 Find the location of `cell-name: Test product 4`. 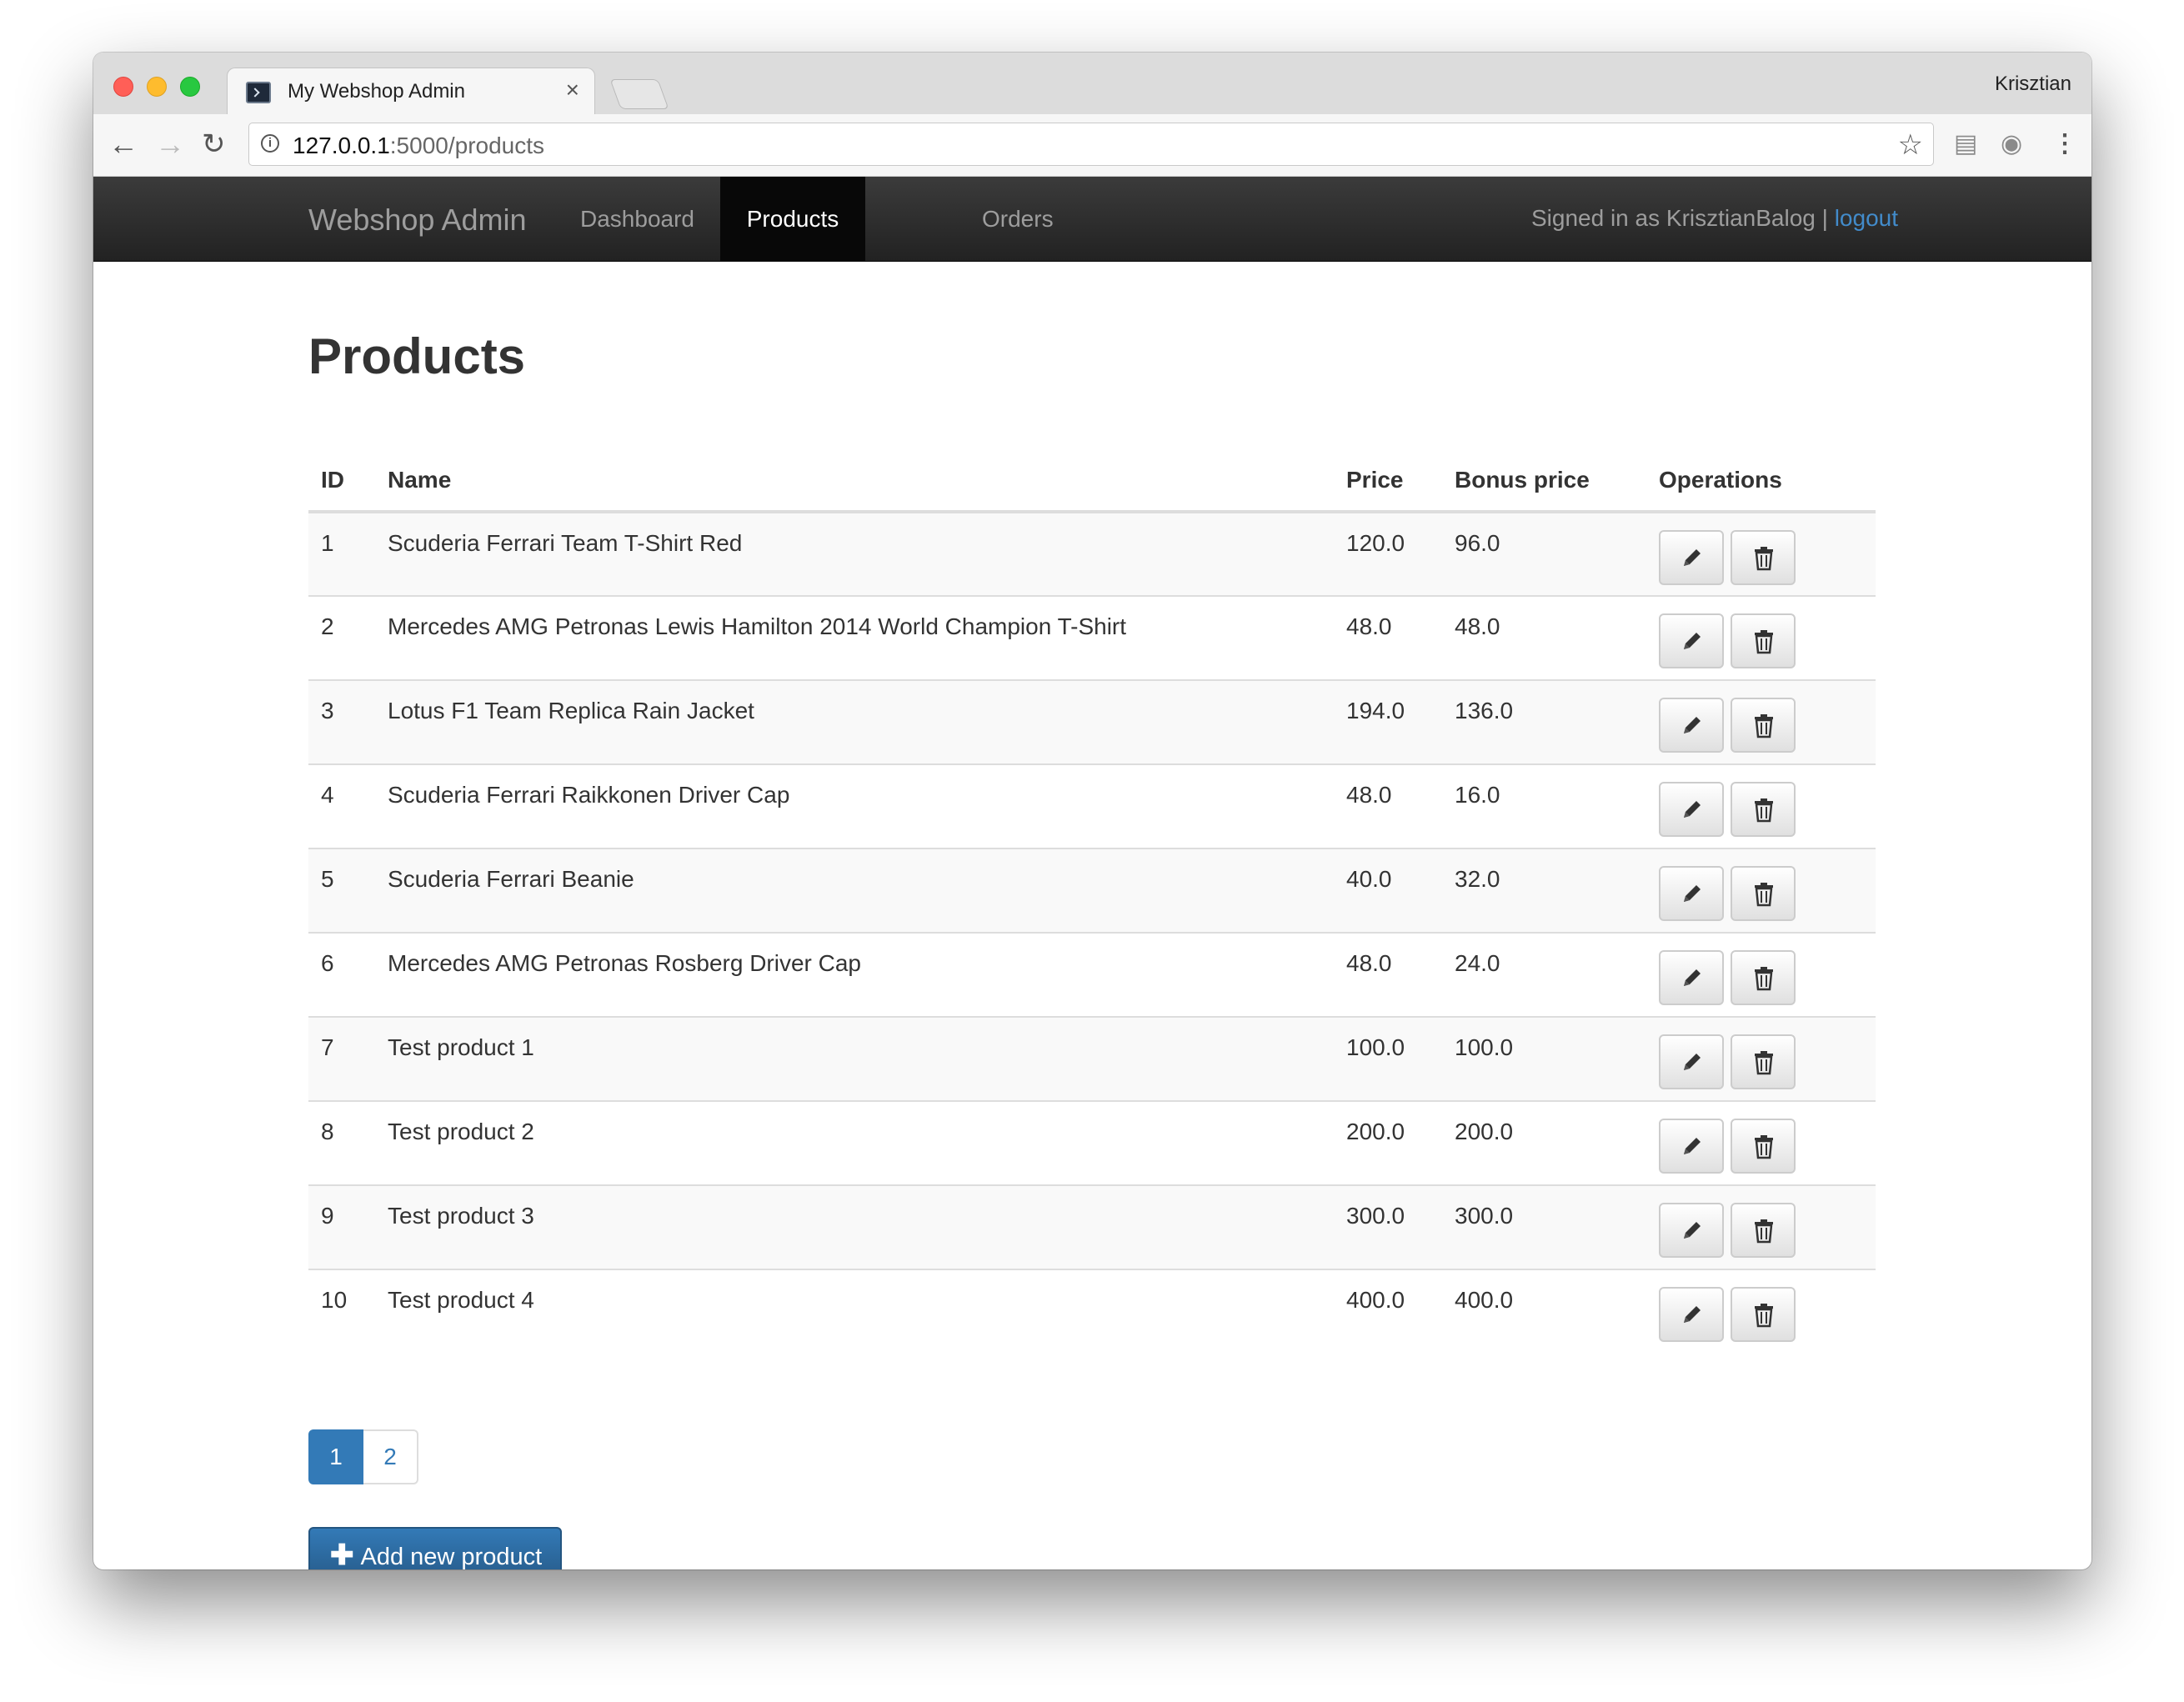

cell-name: Test product 4 is located at coordinates (854, 1311).